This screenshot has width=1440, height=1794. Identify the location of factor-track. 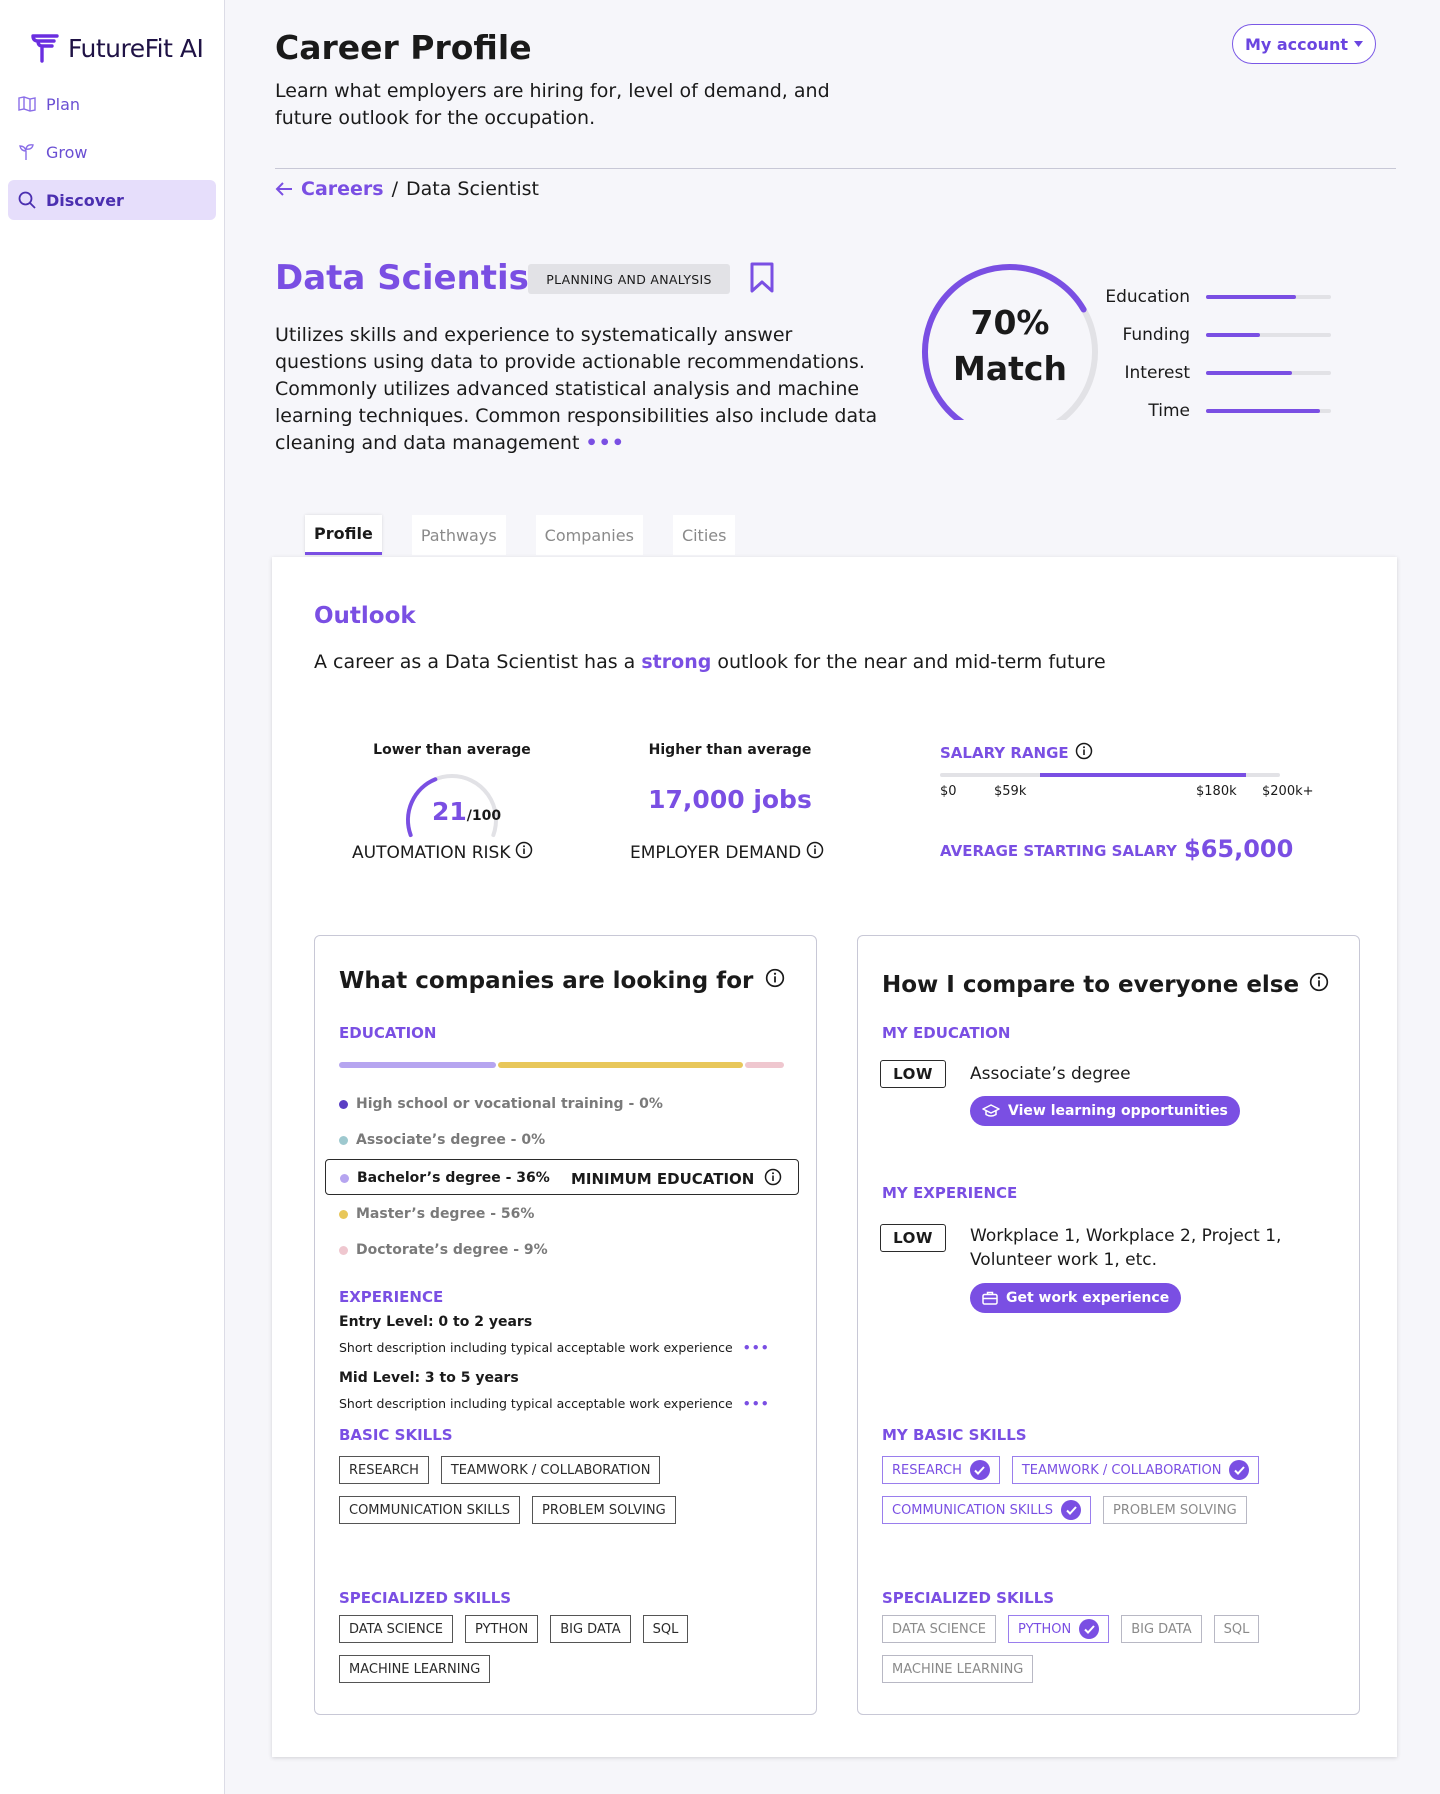
(1268, 373).